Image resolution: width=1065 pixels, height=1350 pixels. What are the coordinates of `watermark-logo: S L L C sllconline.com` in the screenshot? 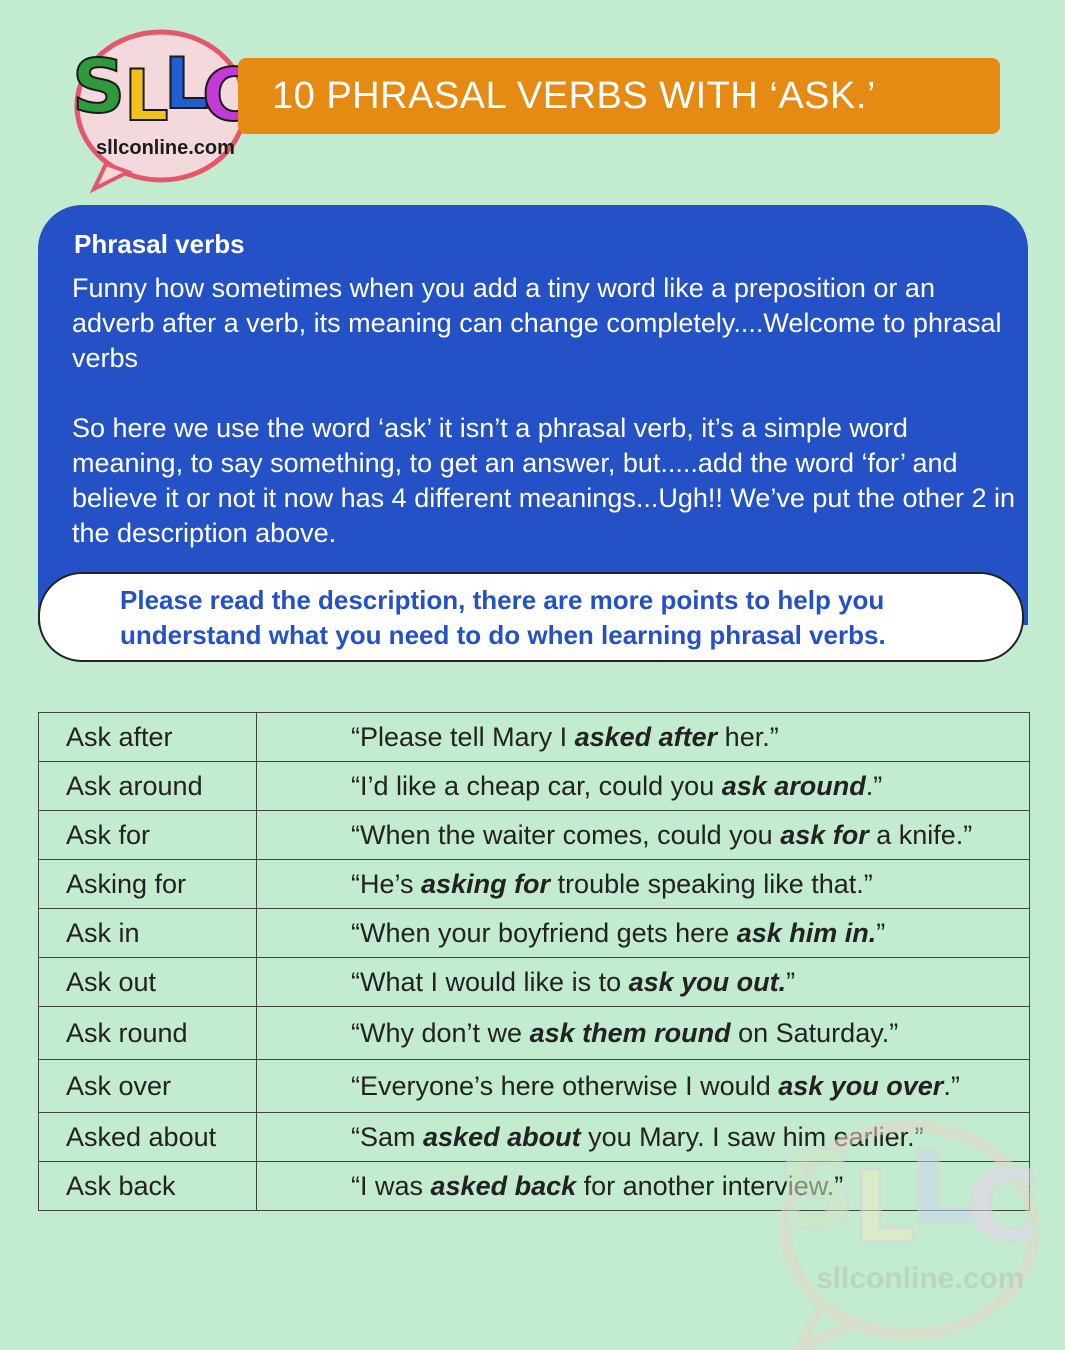 It's located at (909, 1235).